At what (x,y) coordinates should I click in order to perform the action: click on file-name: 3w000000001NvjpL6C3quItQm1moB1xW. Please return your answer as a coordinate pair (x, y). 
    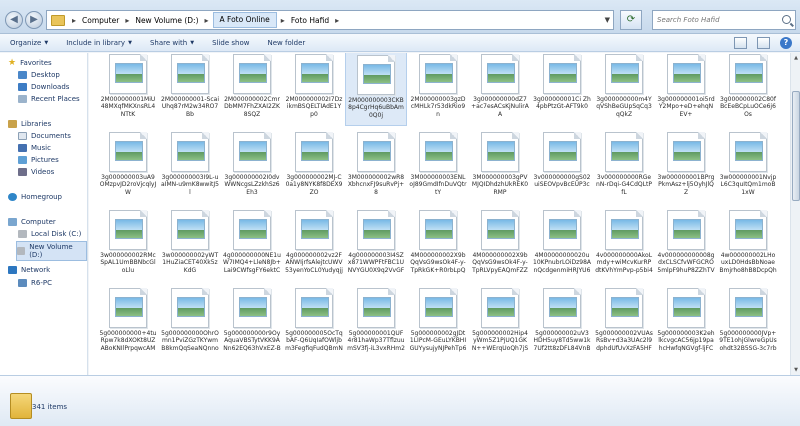
    Looking at the image, I should click on (748, 185).